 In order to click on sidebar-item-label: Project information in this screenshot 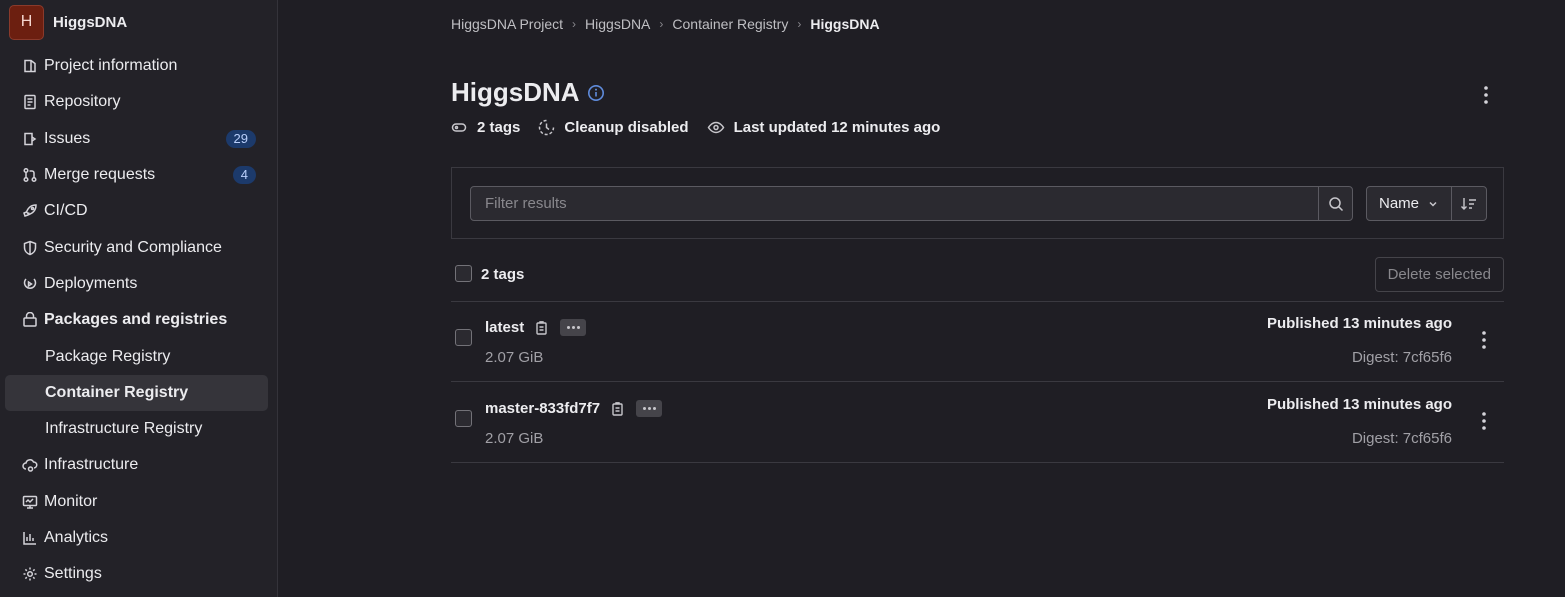, I will do `click(111, 66)`.